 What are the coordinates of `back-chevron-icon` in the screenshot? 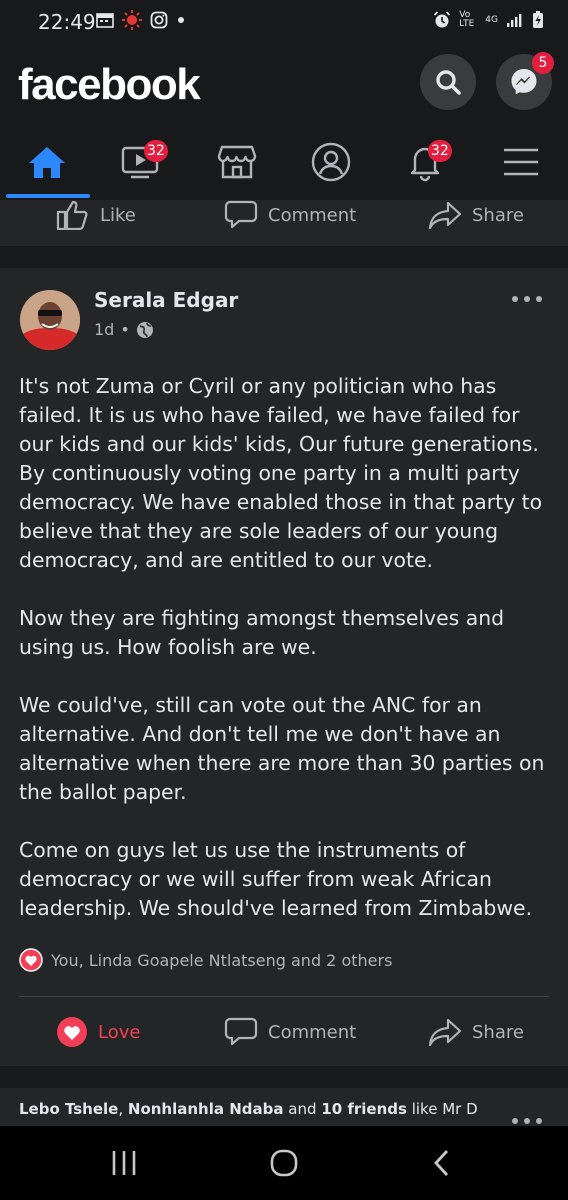 It's located at (442, 1163).